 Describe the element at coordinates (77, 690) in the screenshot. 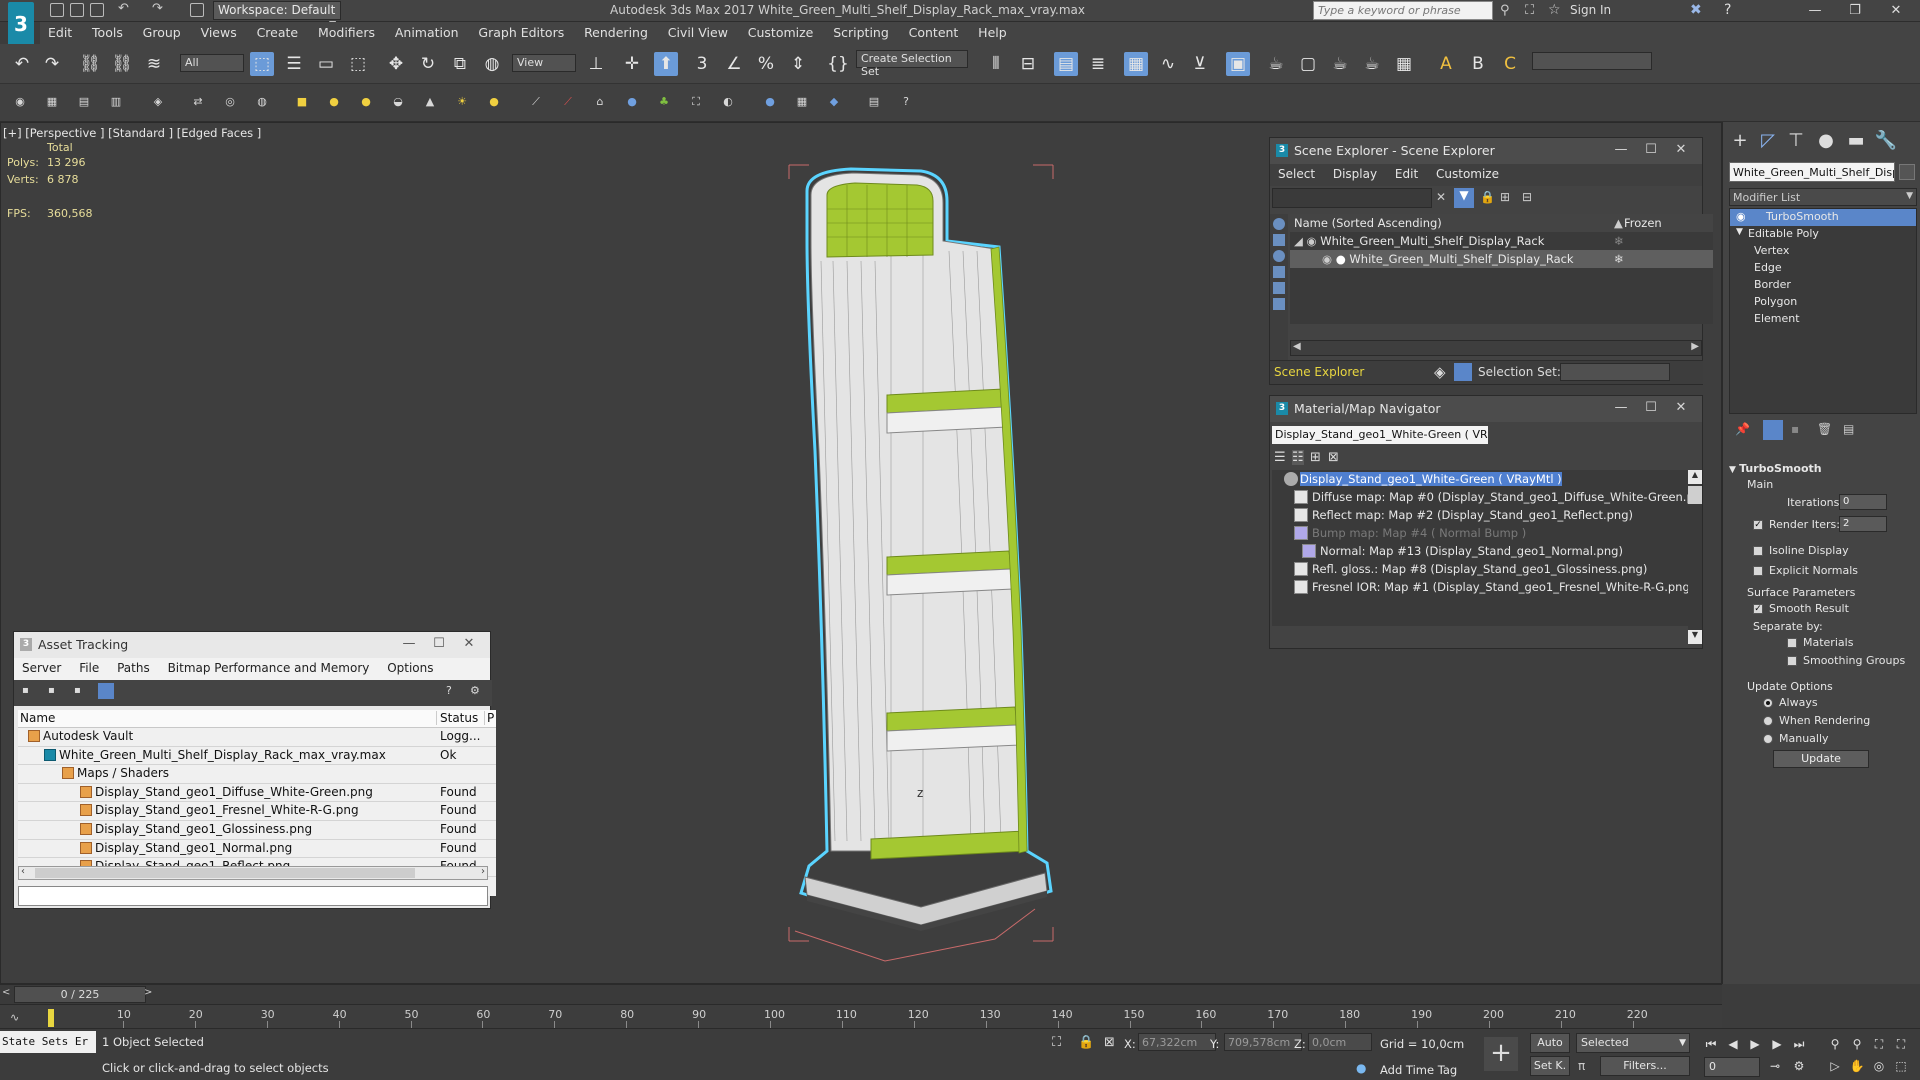

I see `list-icon: ▪` at that location.